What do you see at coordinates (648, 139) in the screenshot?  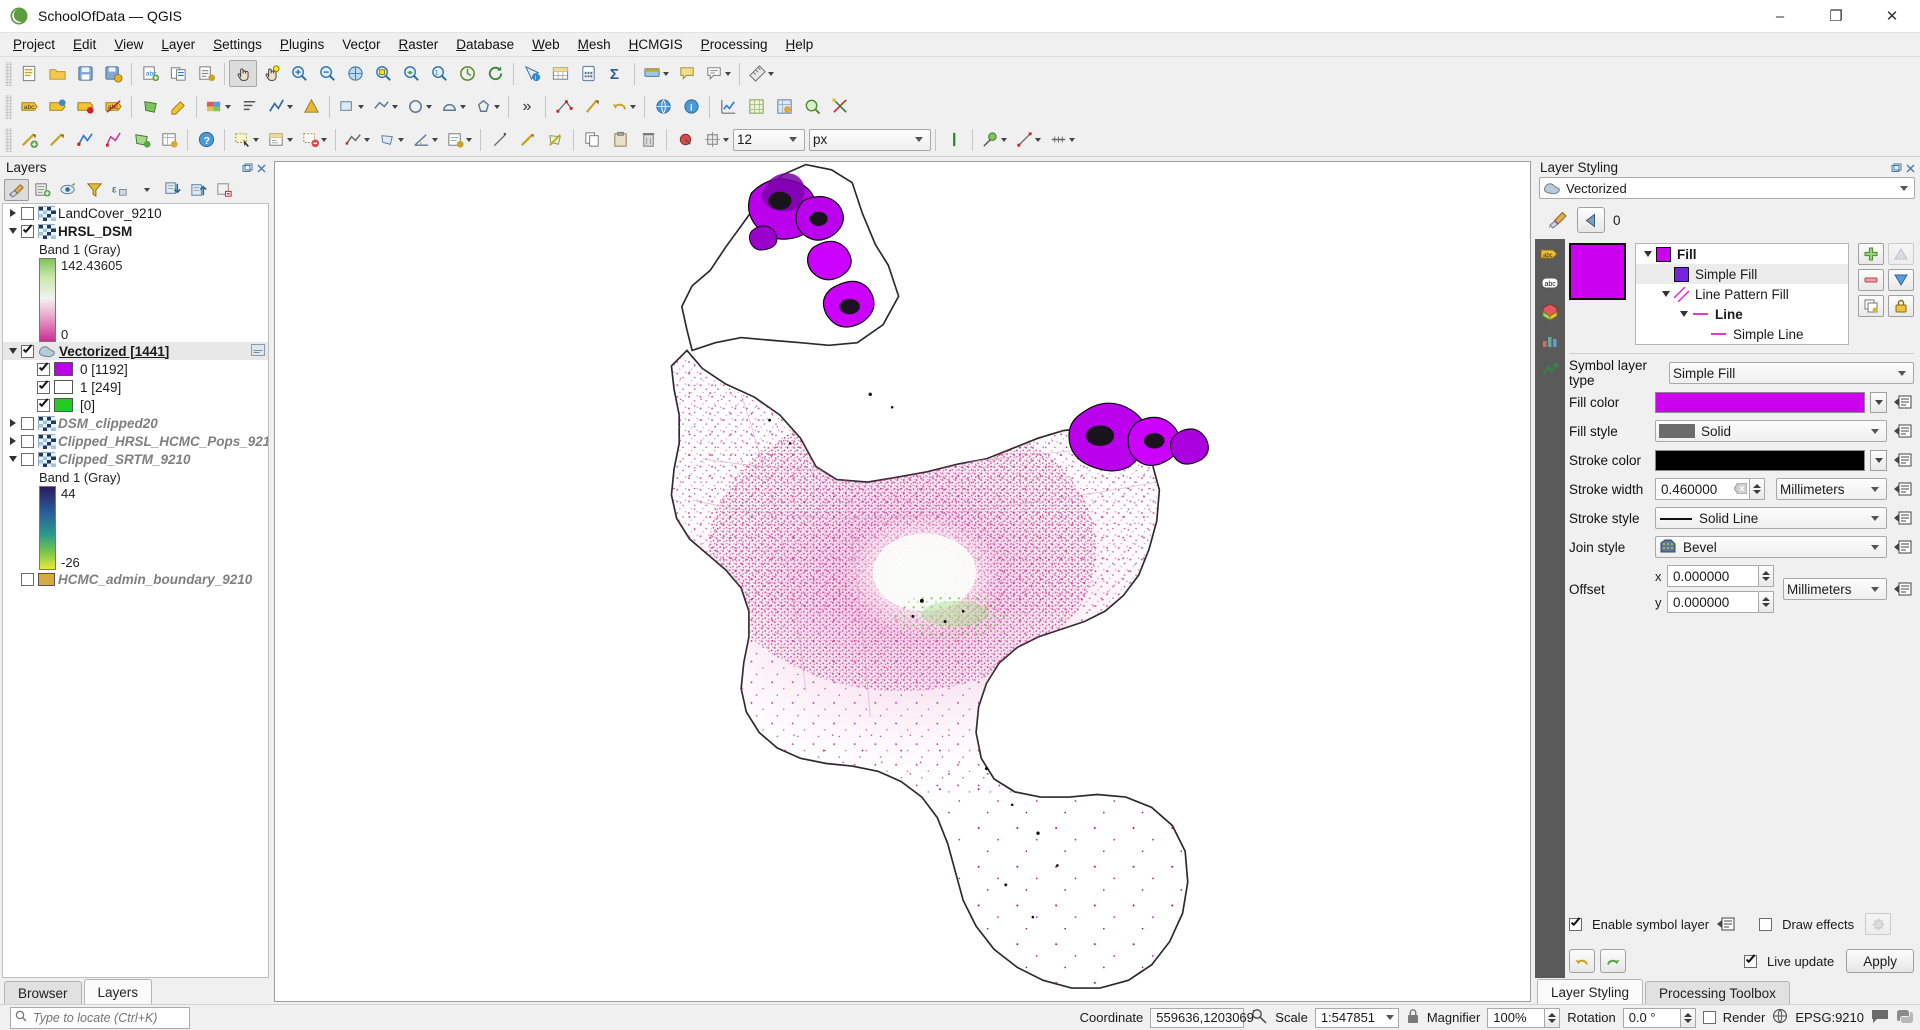 I see `delete-features-button` at bounding box center [648, 139].